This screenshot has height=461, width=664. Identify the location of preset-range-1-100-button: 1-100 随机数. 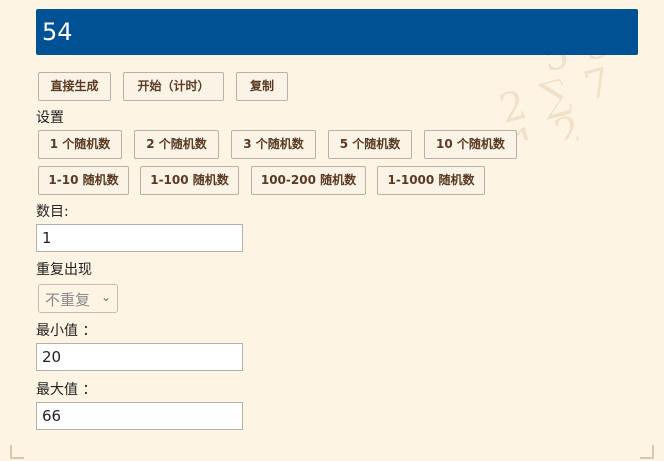
(189, 180).